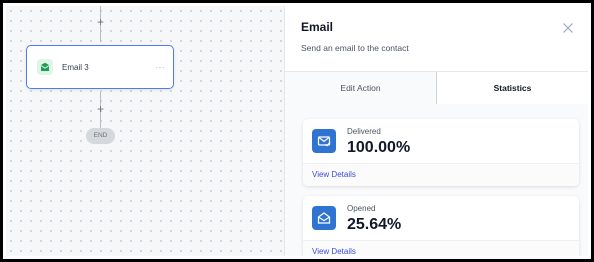  Describe the element at coordinates (75, 67) in the screenshot. I see `node-label: Email 3` at that location.